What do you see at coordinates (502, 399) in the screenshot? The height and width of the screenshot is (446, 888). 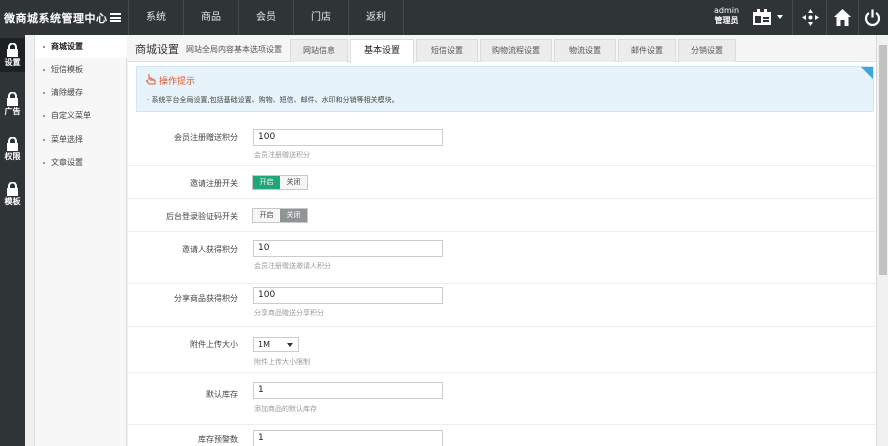 I see `form-row-default-stock: 默认库存 1 添加商品的默认库存` at bounding box center [502, 399].